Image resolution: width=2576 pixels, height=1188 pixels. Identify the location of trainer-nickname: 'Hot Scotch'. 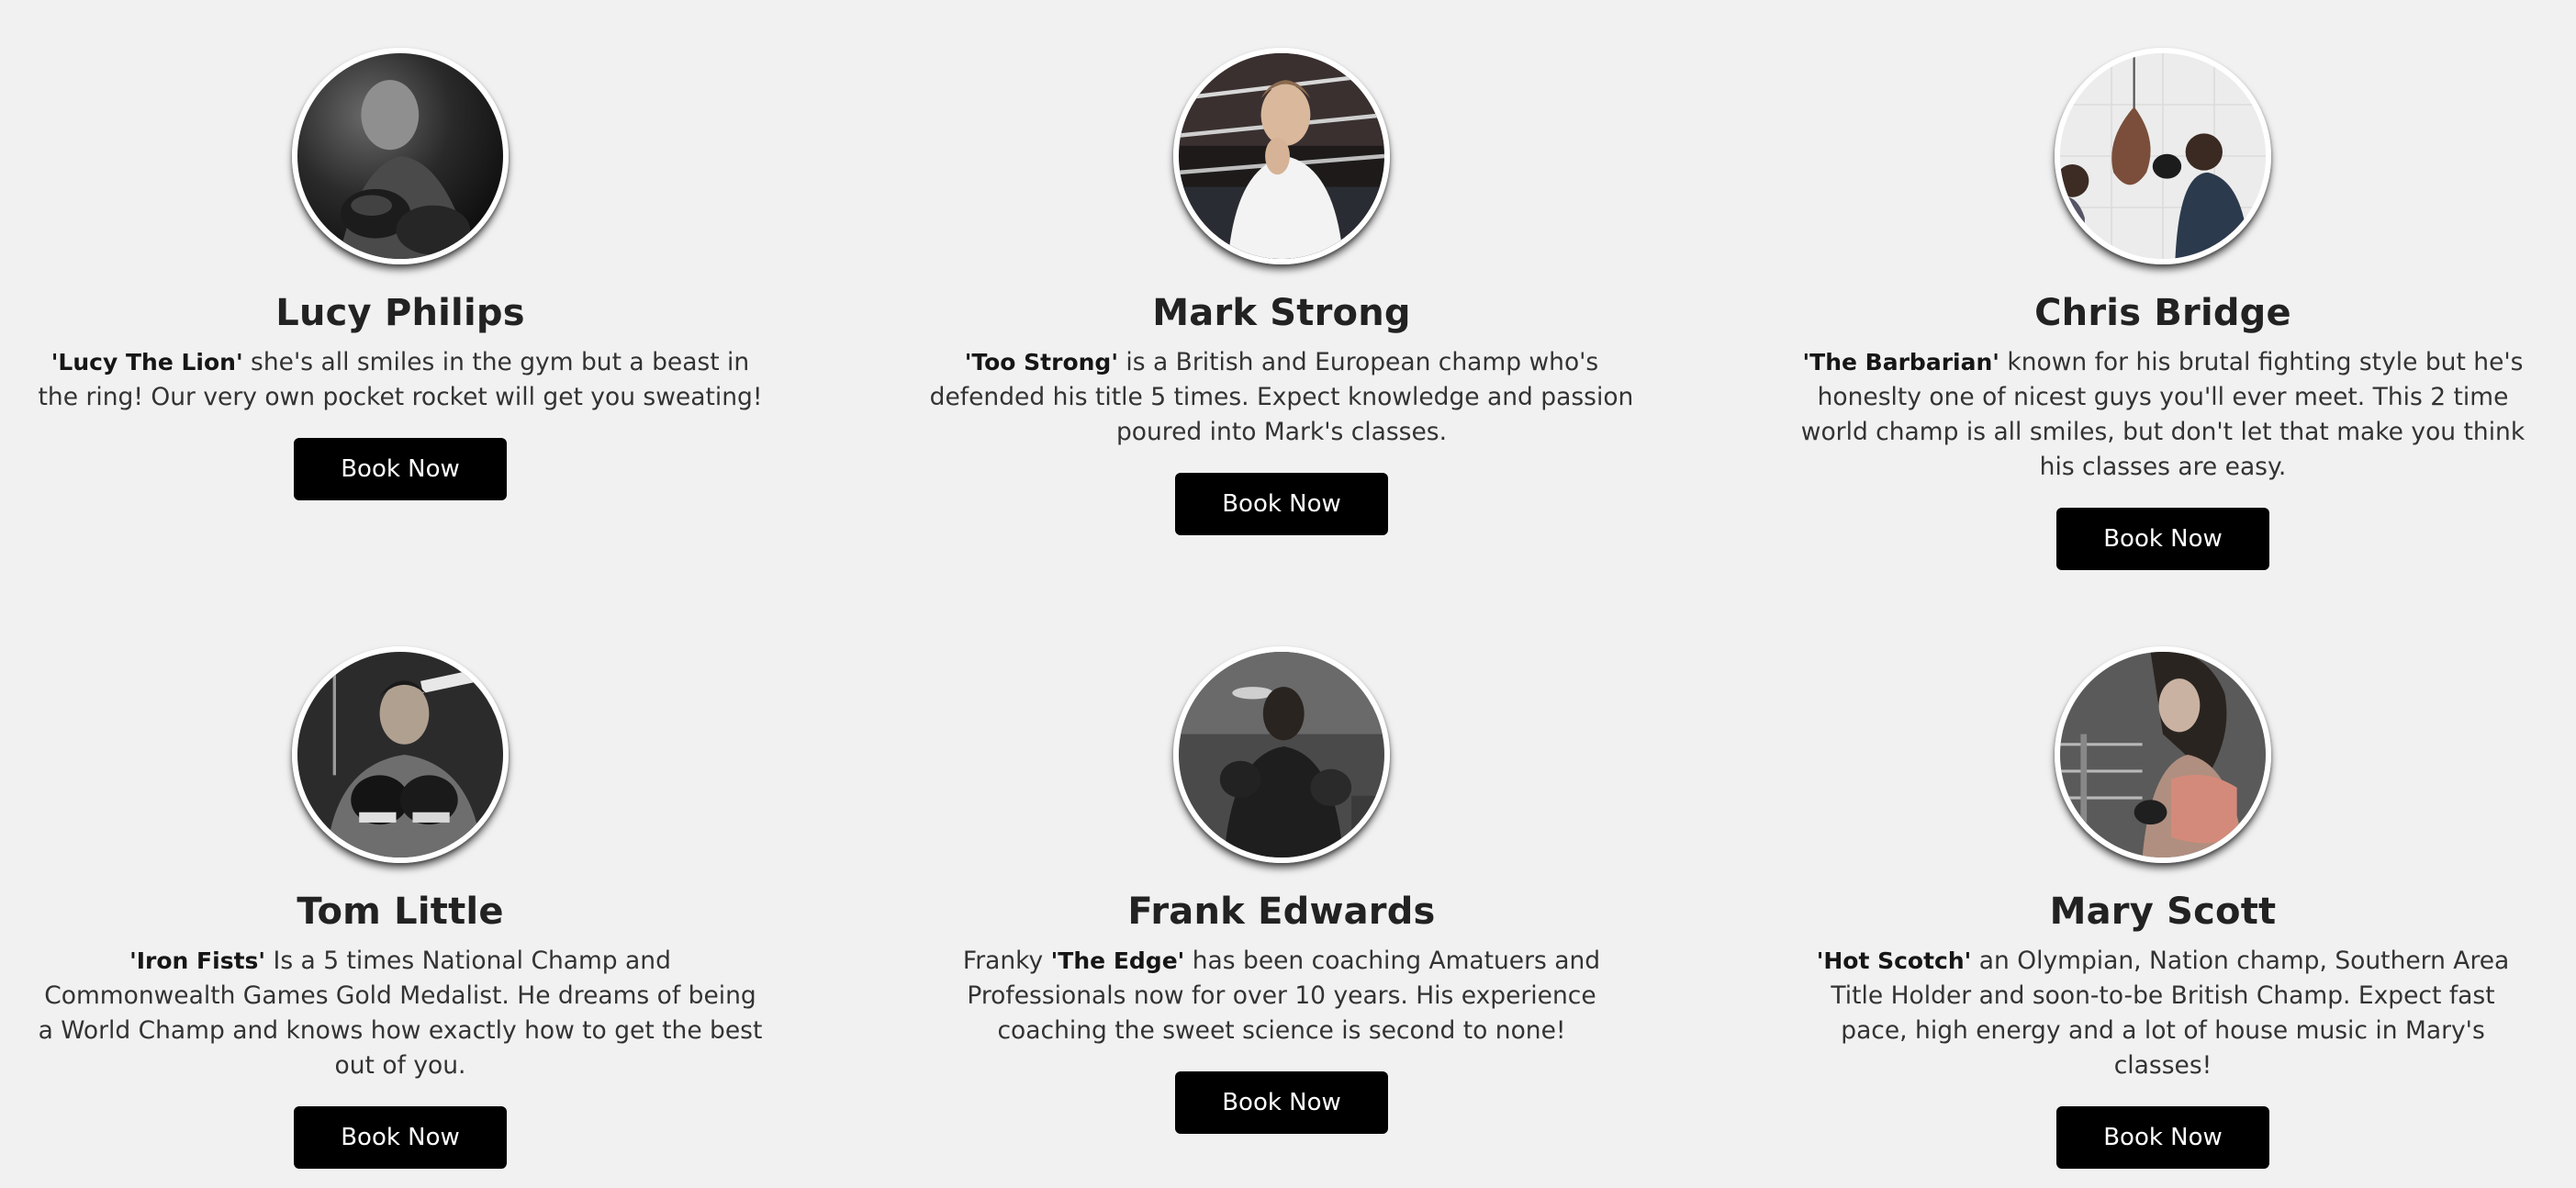
(1894, 960).